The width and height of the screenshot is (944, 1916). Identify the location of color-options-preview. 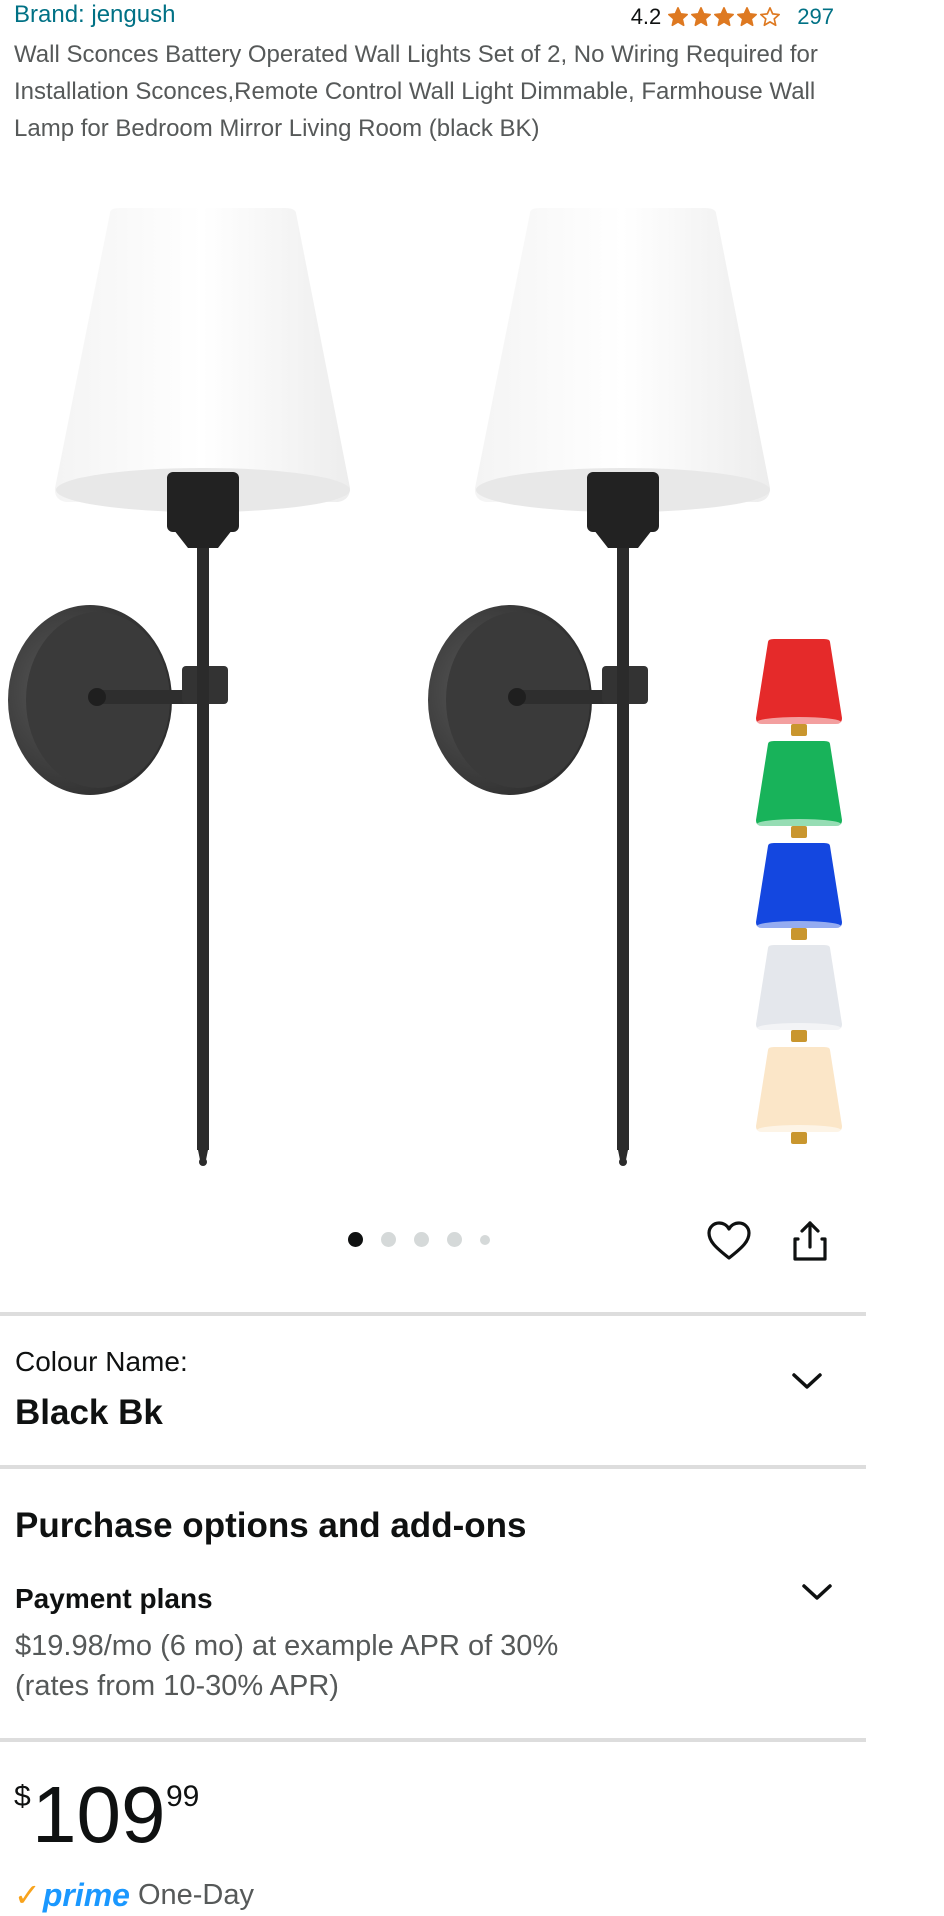
(799, 891).